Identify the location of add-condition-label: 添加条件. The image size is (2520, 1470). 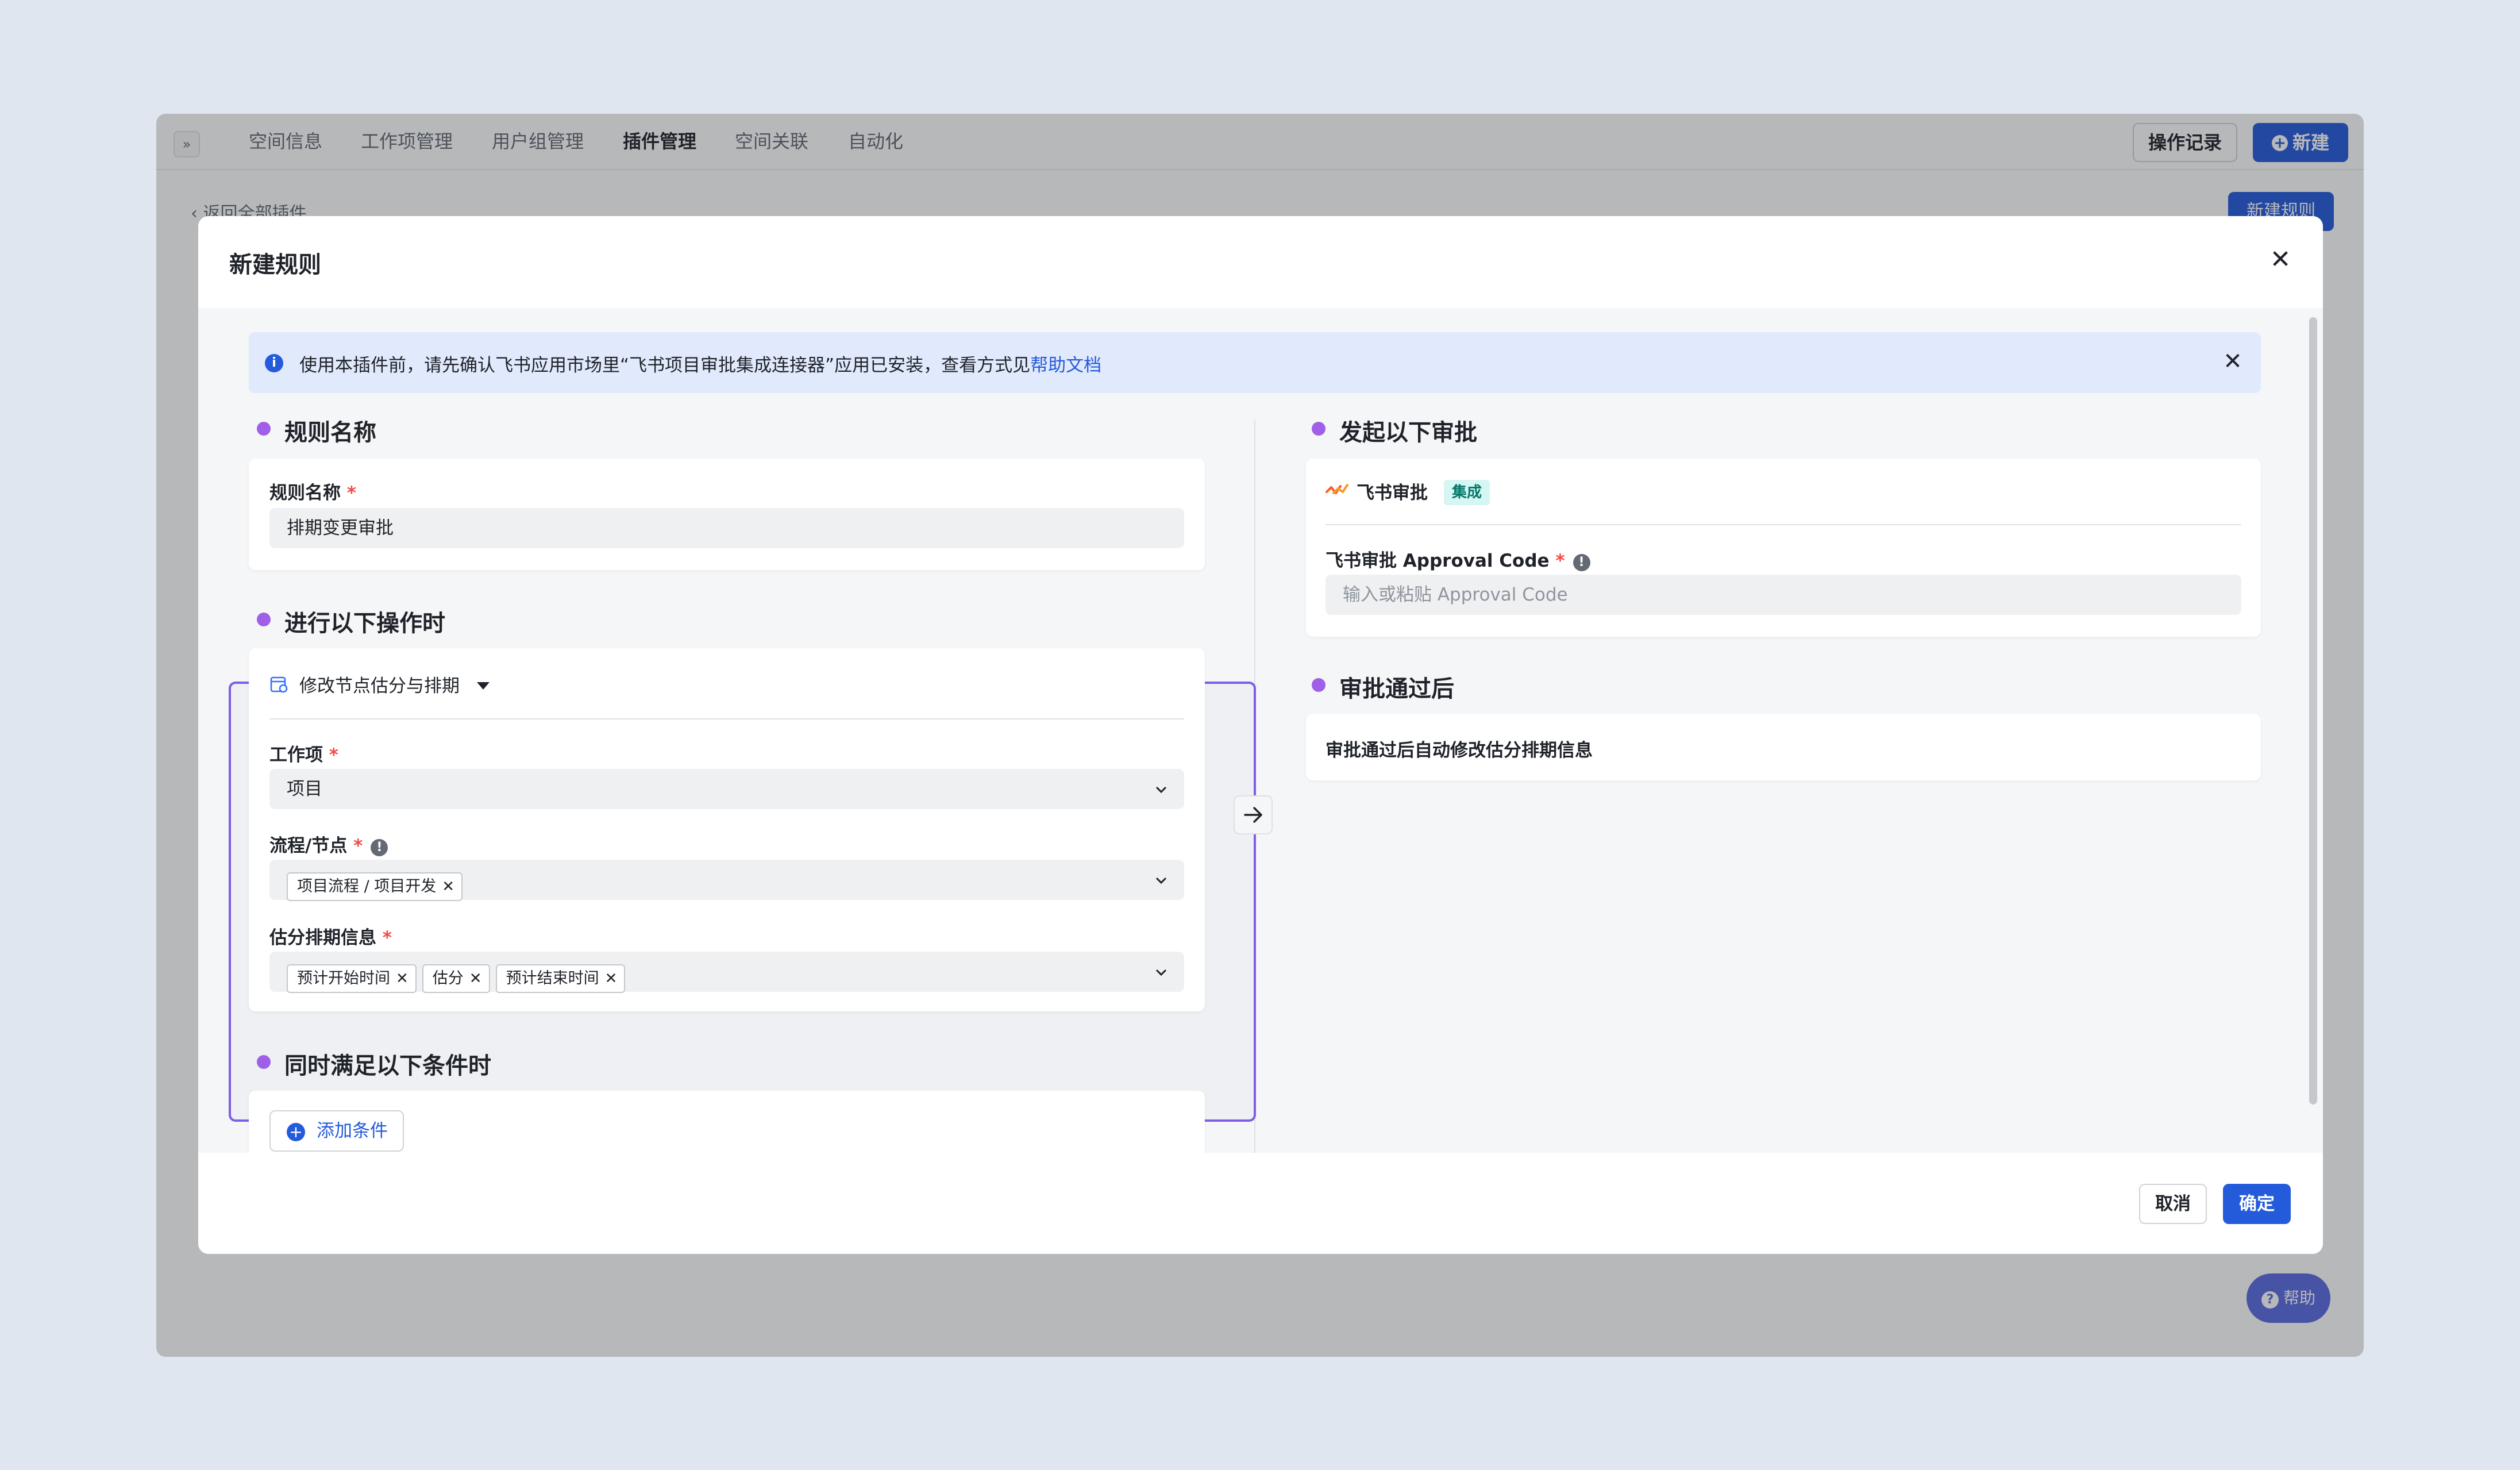
(352, 1131).